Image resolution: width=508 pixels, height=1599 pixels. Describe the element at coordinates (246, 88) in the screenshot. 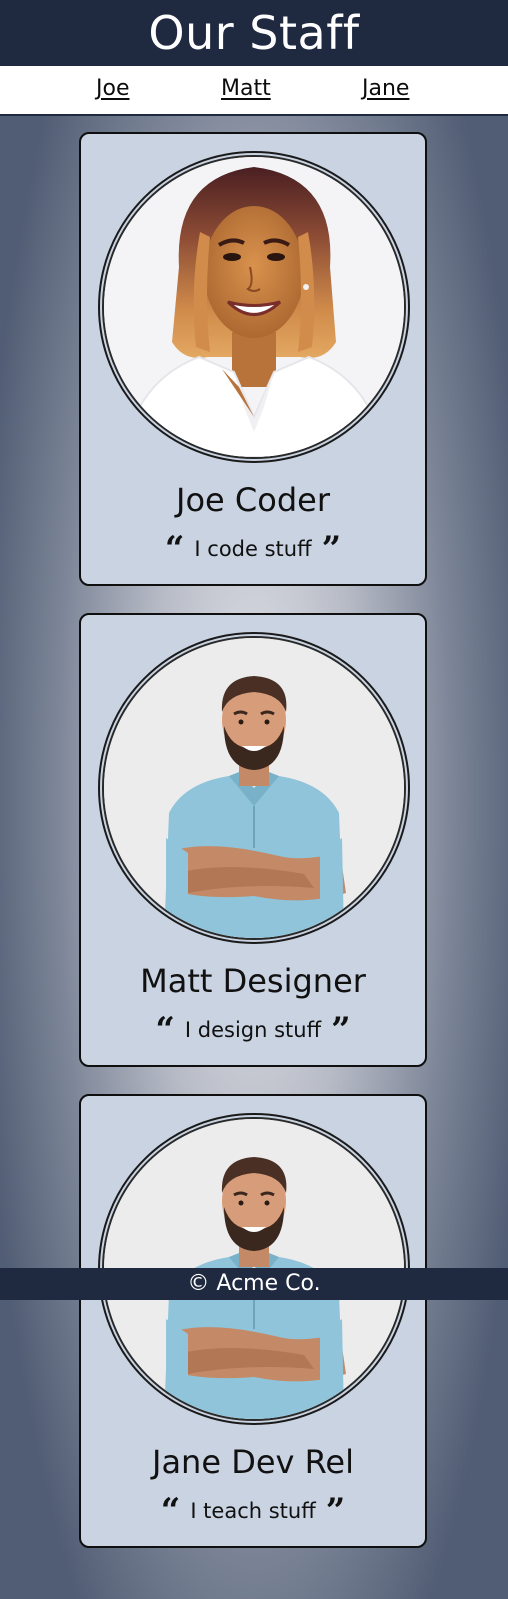

I see `nav-link-matt: Matt` at that location.